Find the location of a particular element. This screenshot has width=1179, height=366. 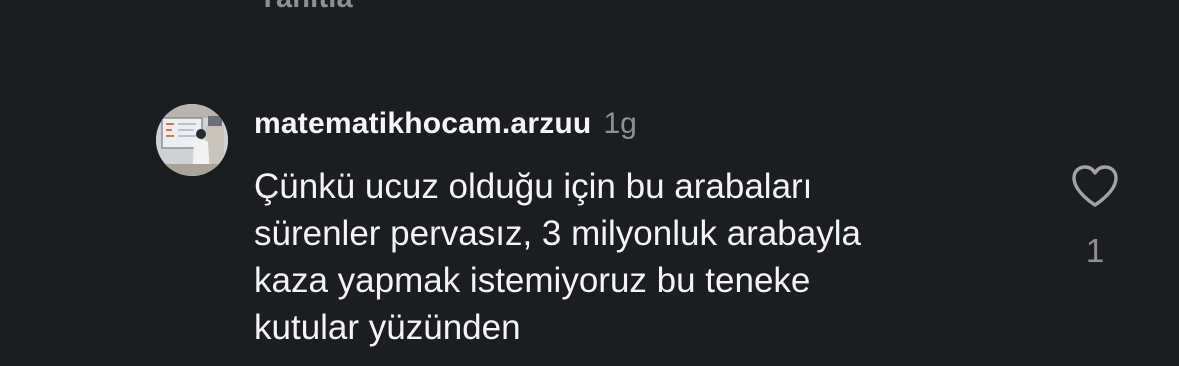

heart-outline-icon is located at coordinates (1095, 186).